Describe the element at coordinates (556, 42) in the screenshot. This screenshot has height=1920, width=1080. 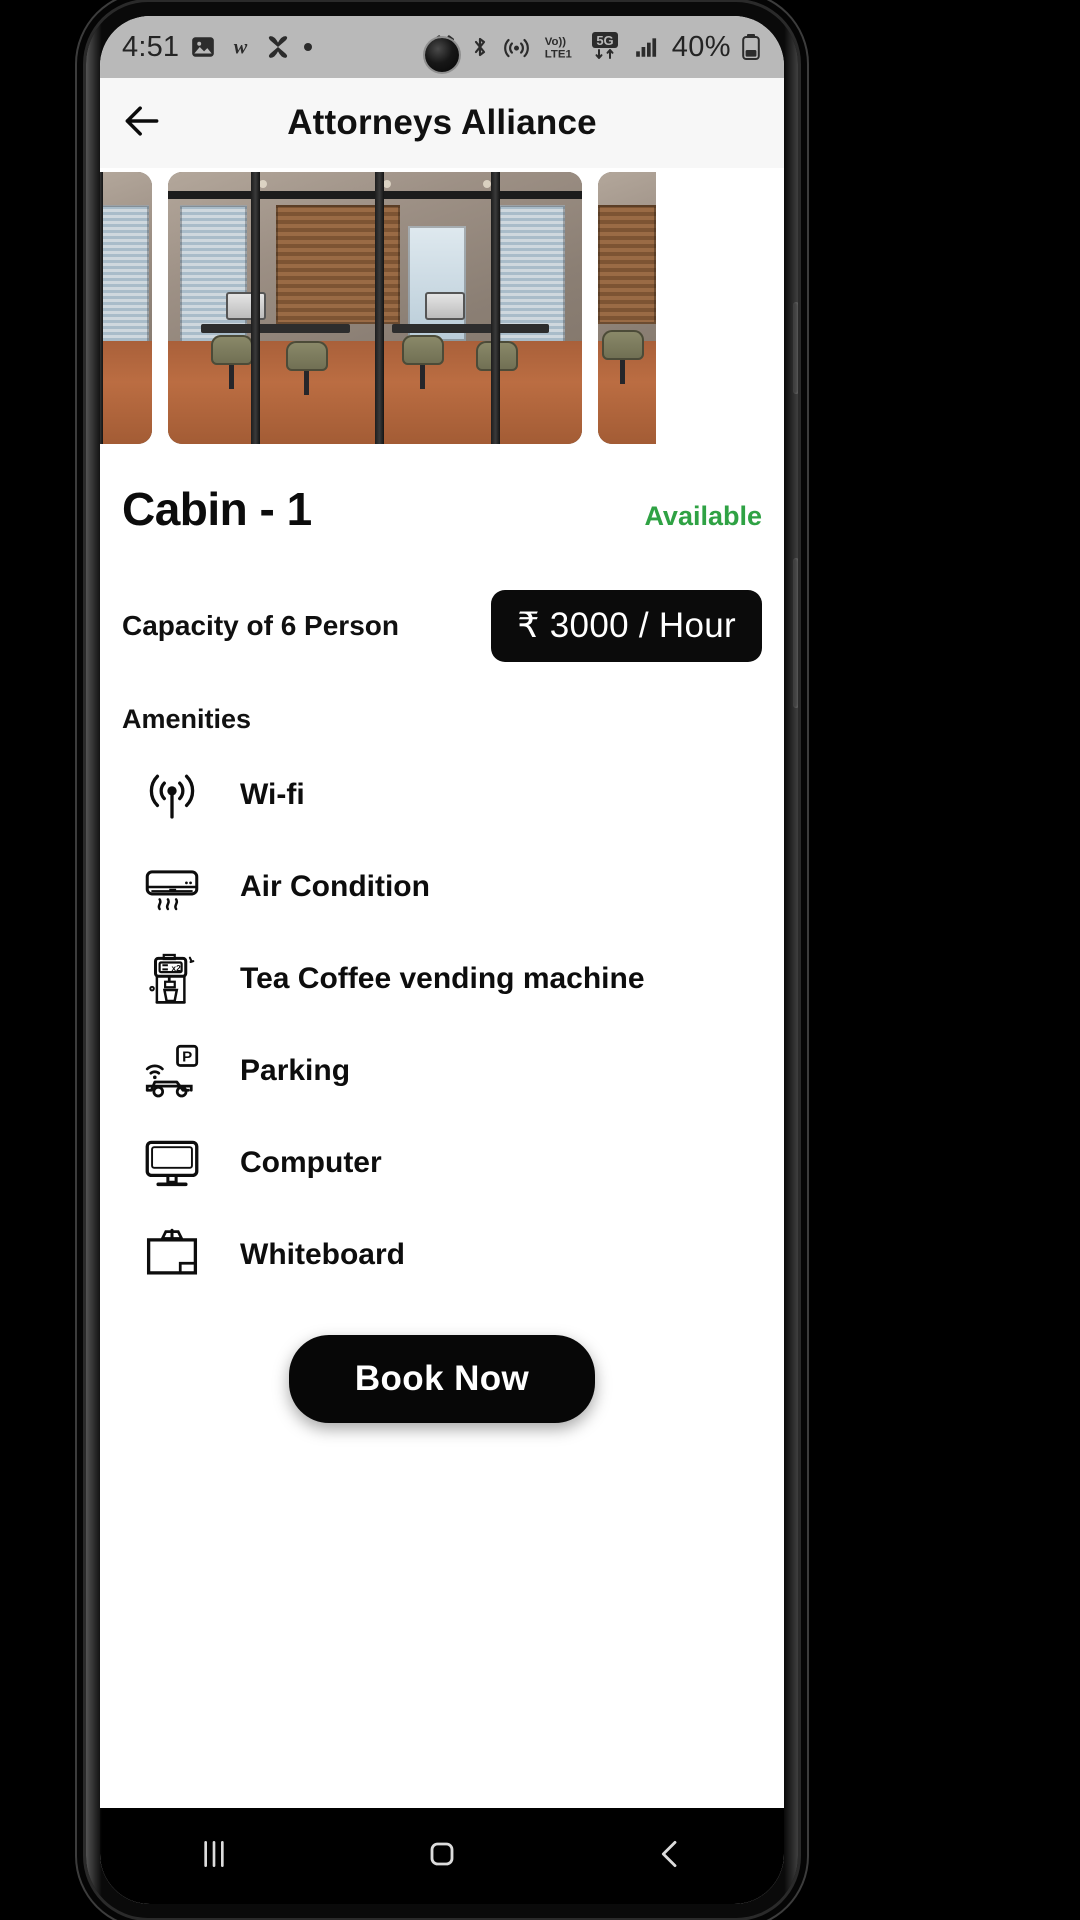
I see `svg-text: Vo))` at that location.